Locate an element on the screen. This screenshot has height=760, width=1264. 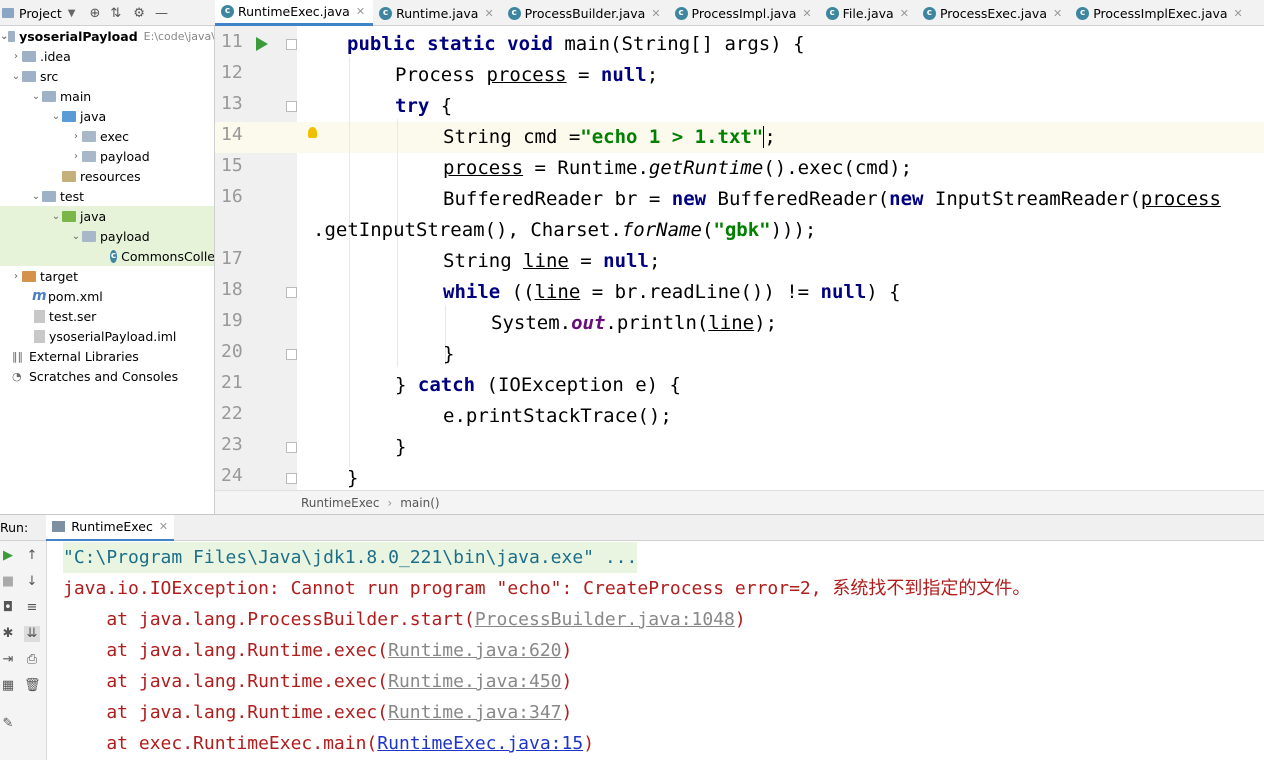
trash-icon: 🗑 is located at coordinates (32, 686).